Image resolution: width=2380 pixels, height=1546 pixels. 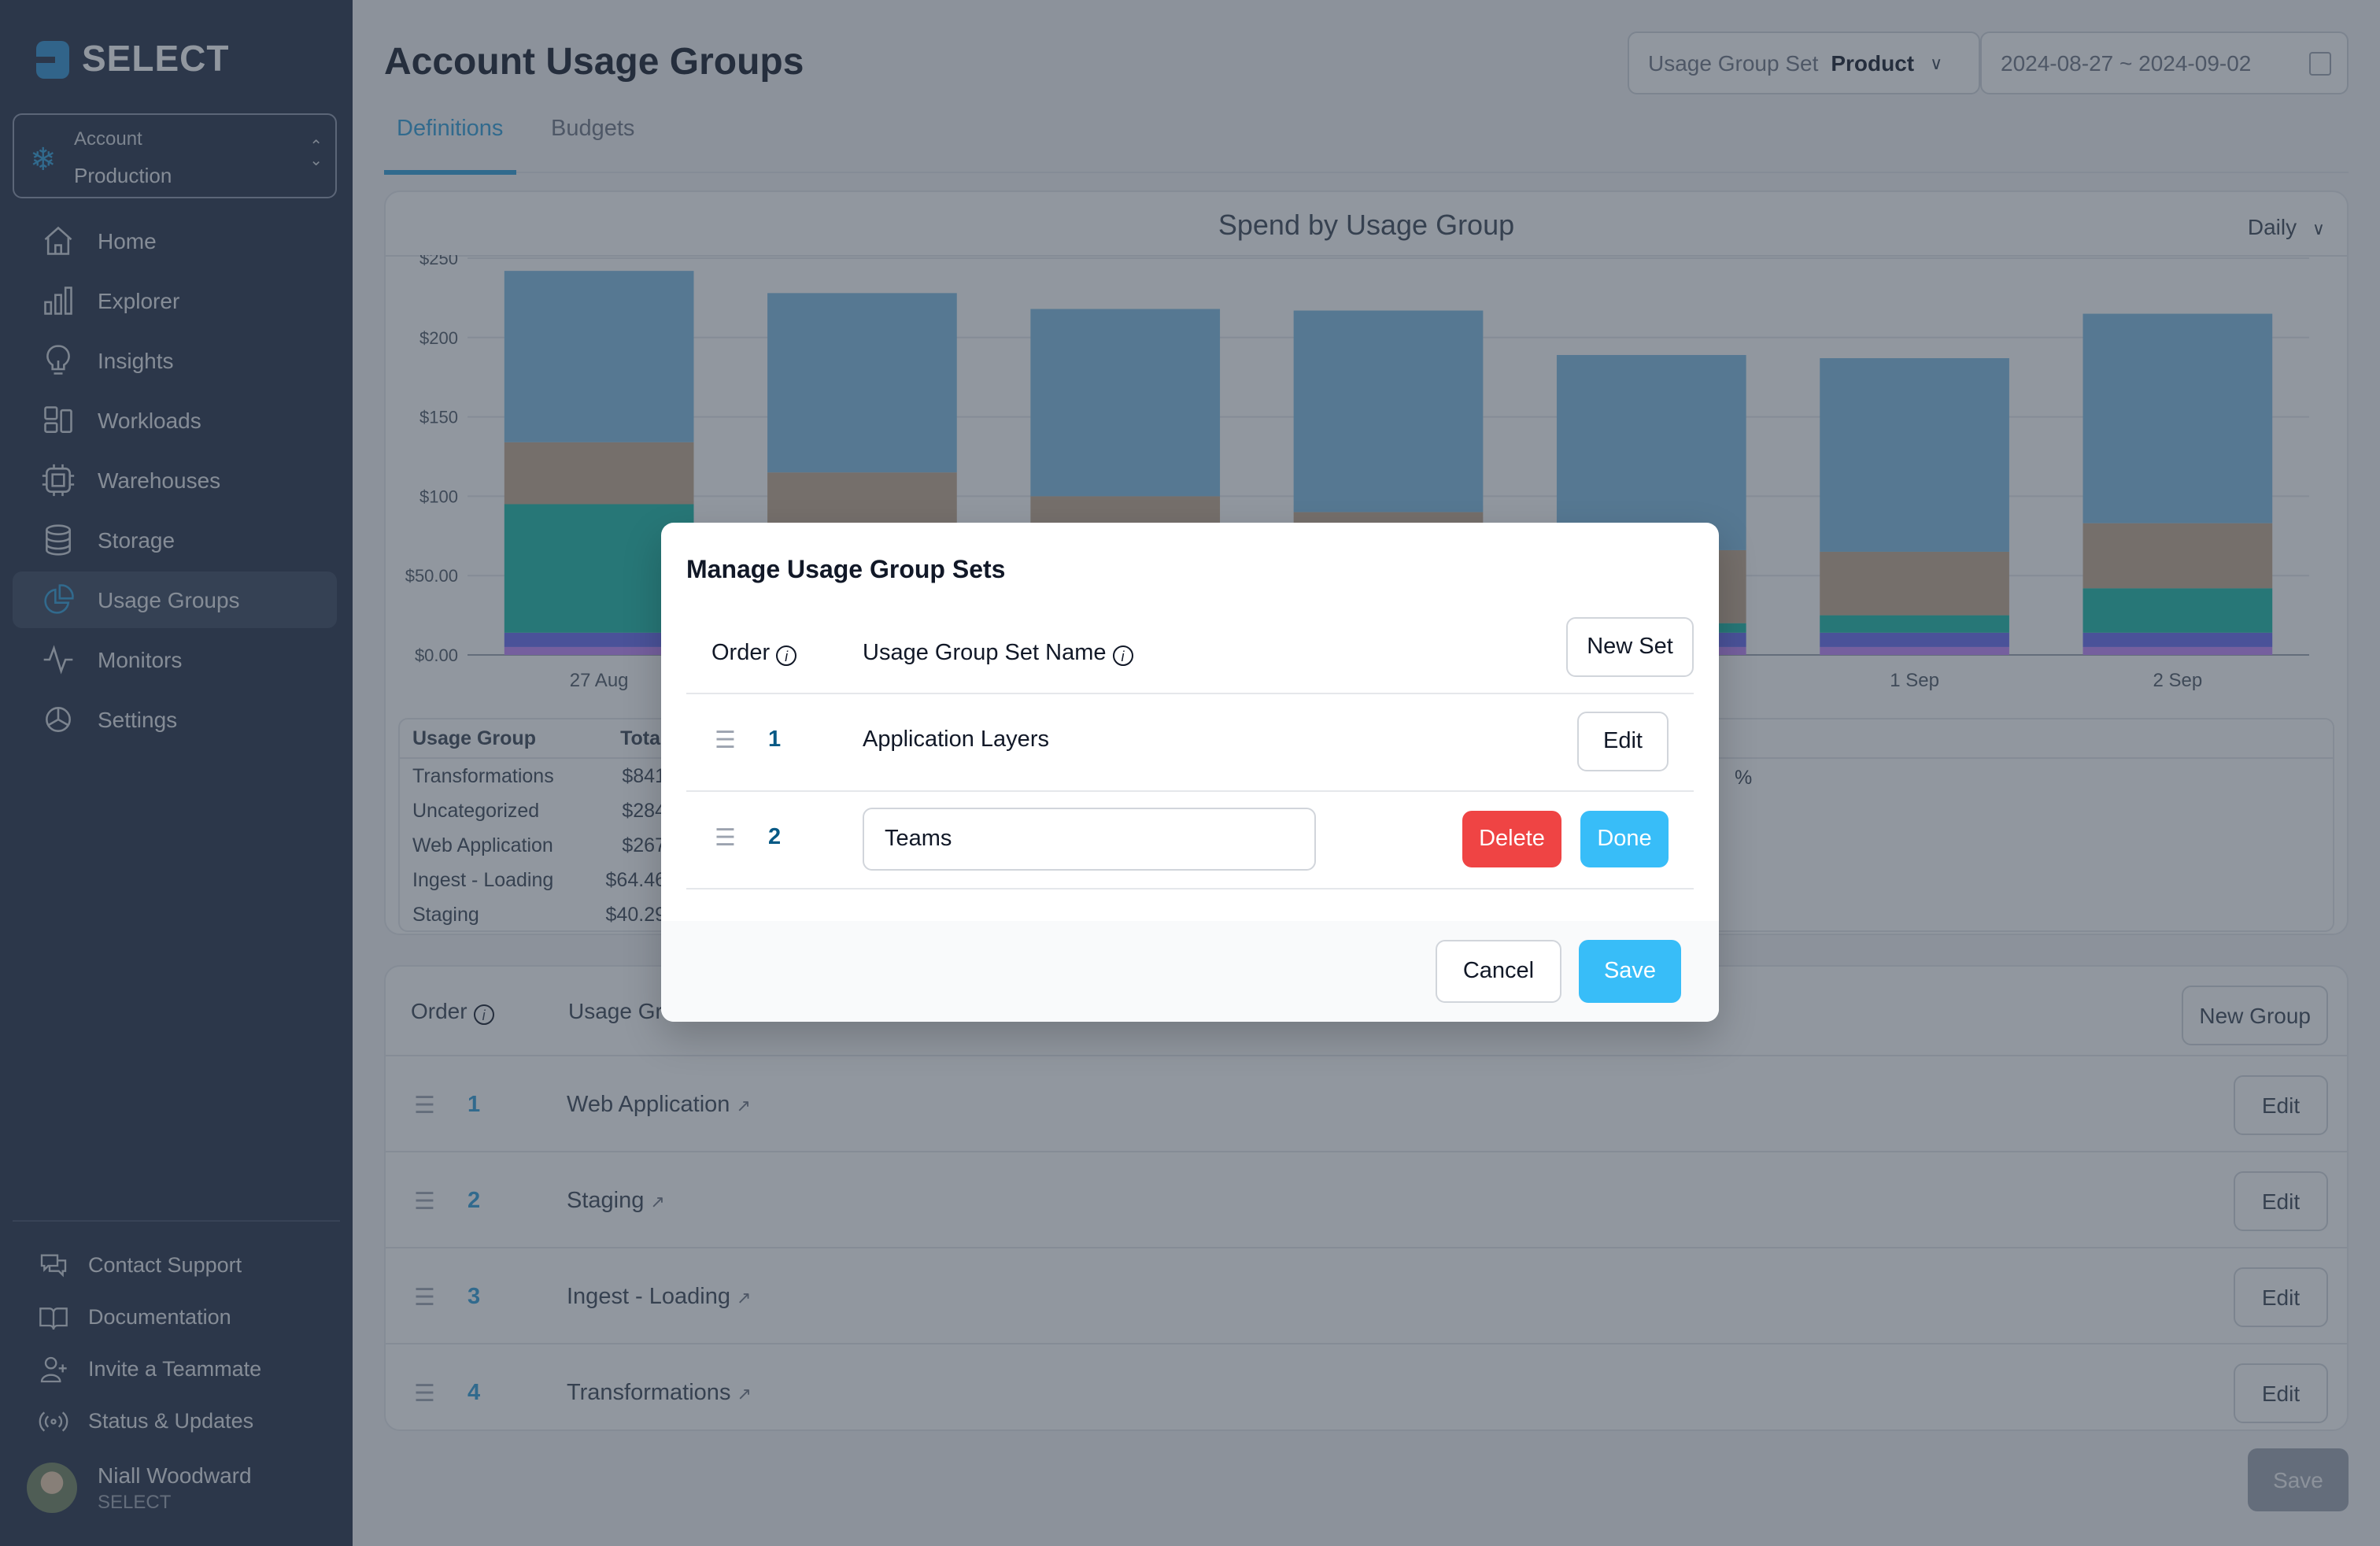 What do you see at coordinates (846, 570) in the screenshot?
I see `modal-title: Manage Usage Group Sets` at bounding box center [846, 570].